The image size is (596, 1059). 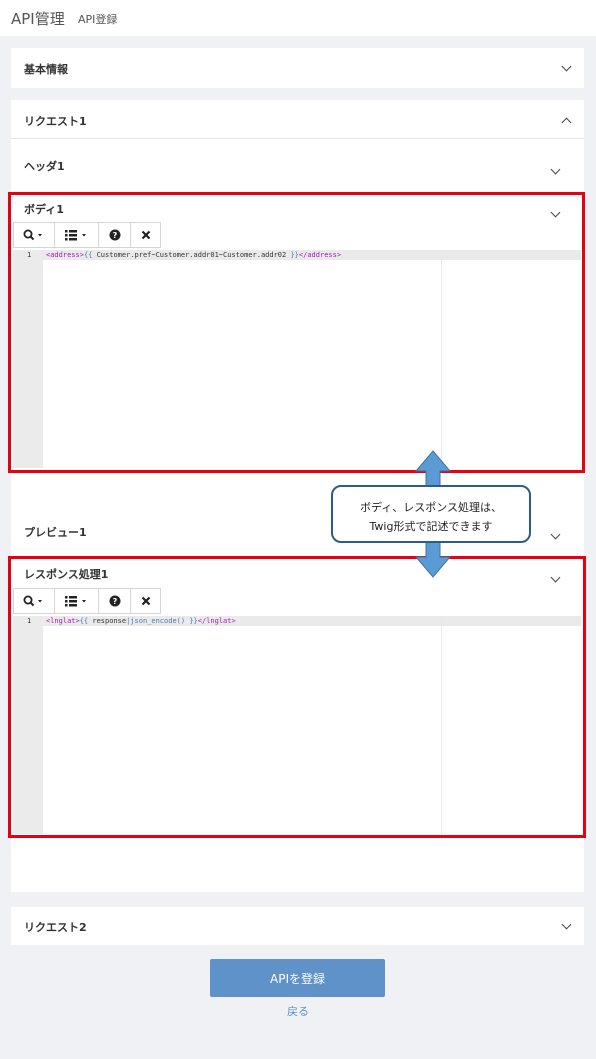 I want to click on page-subtitle: API登録, so click(x=98, y=19).